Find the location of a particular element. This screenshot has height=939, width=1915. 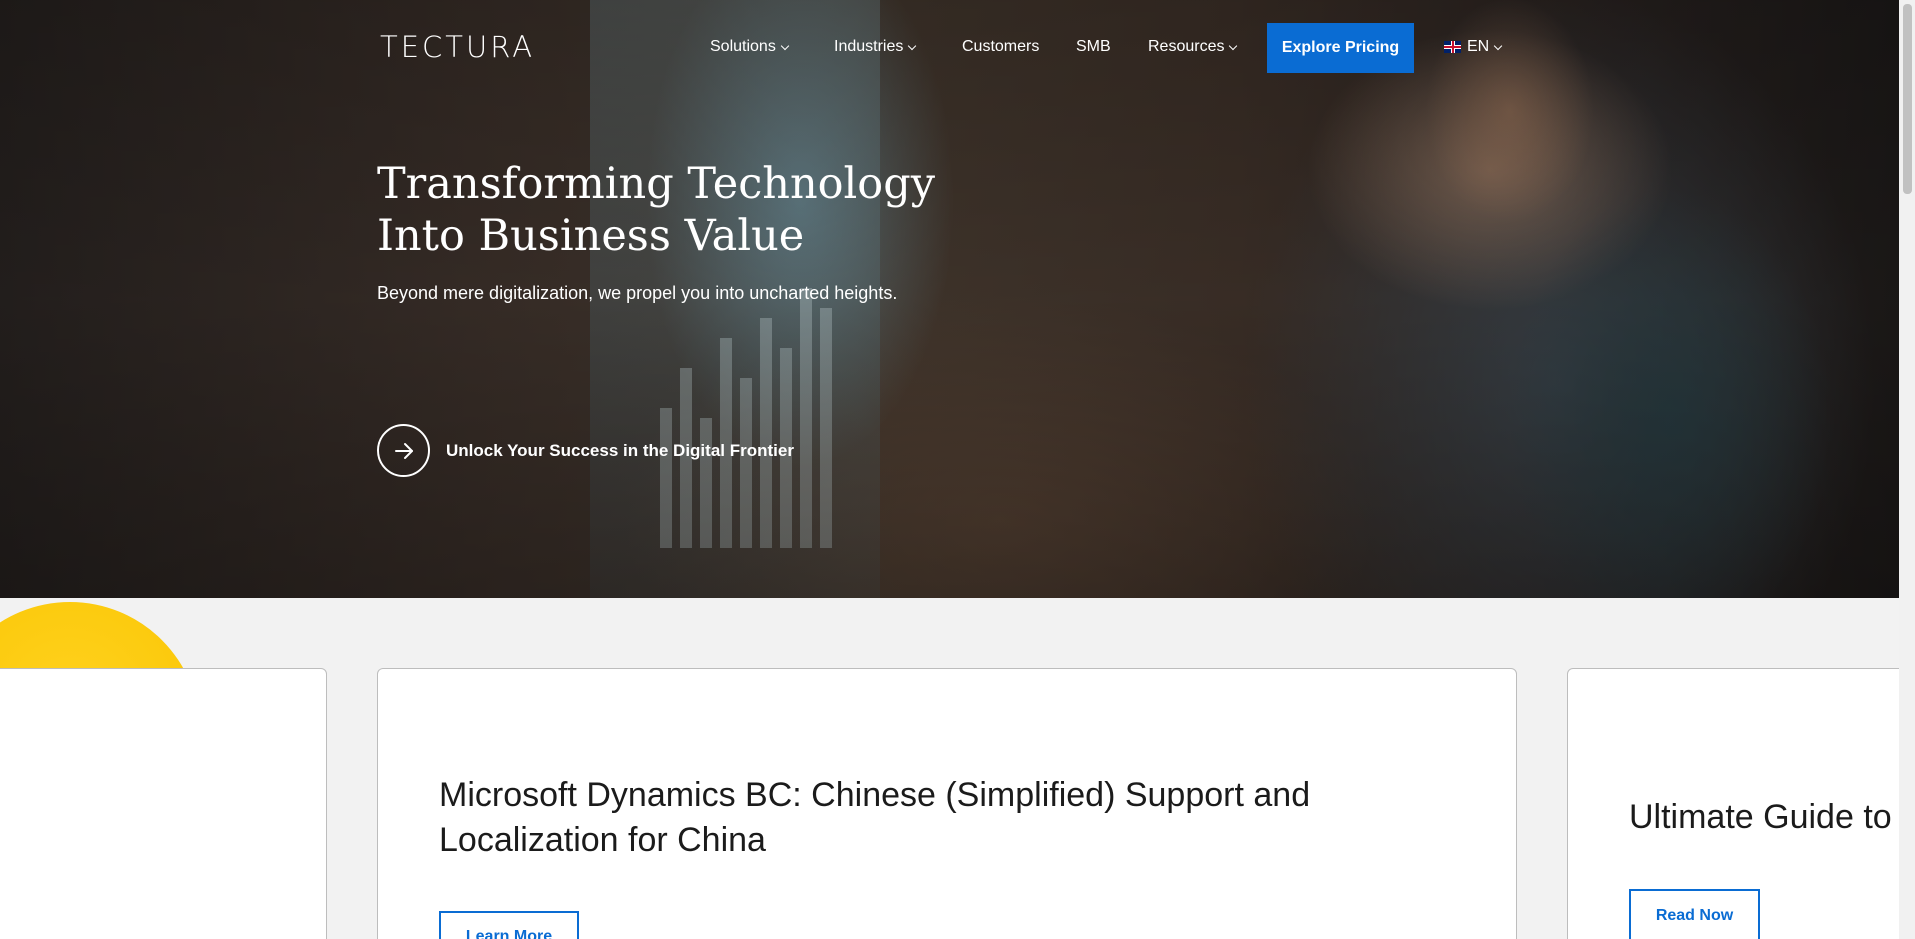

tectura-logo: TECTURA is located at coordinates (457, 47).